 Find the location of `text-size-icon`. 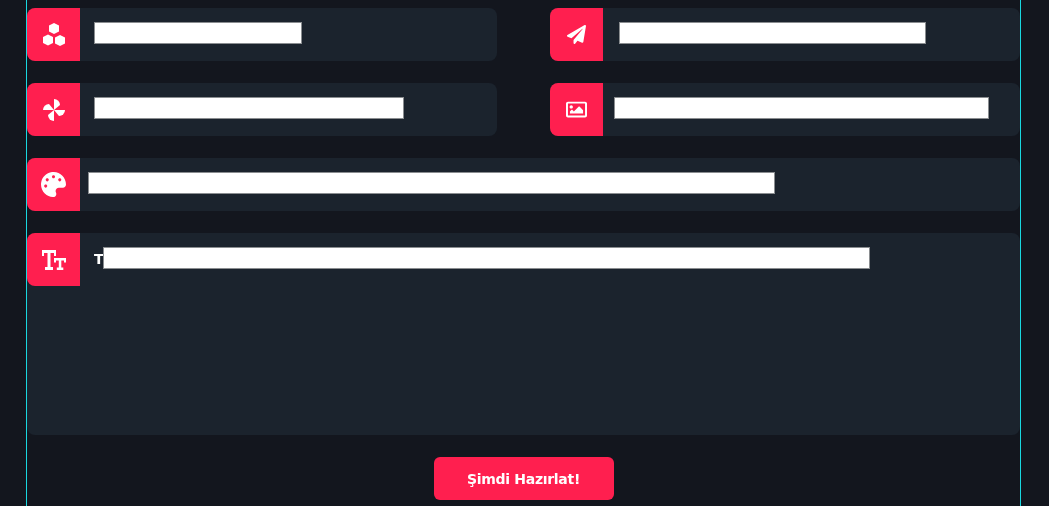

text-size-icon is located at coordinates (53, 259).